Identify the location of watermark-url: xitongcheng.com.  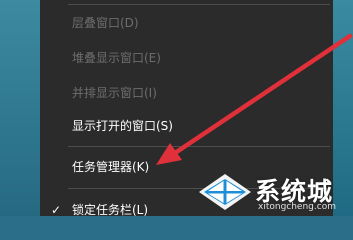
(297, 207).